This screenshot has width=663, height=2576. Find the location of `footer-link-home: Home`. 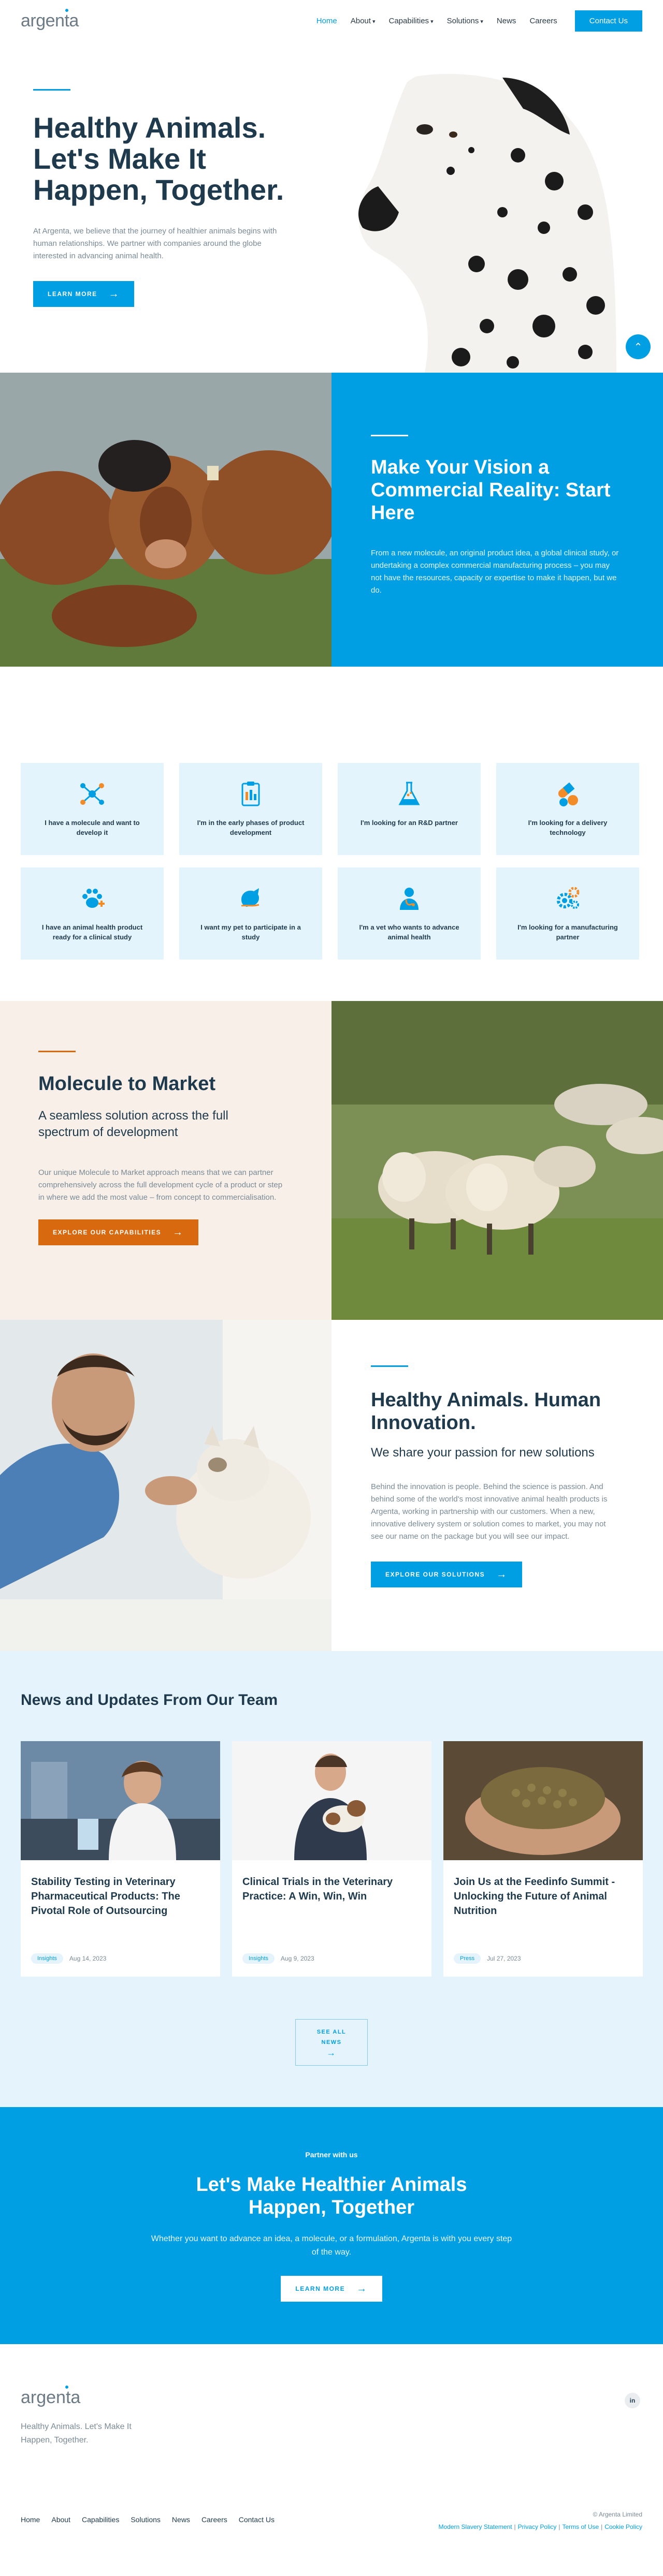

footer-link-home: Home is located at coordinates (30, 2520).